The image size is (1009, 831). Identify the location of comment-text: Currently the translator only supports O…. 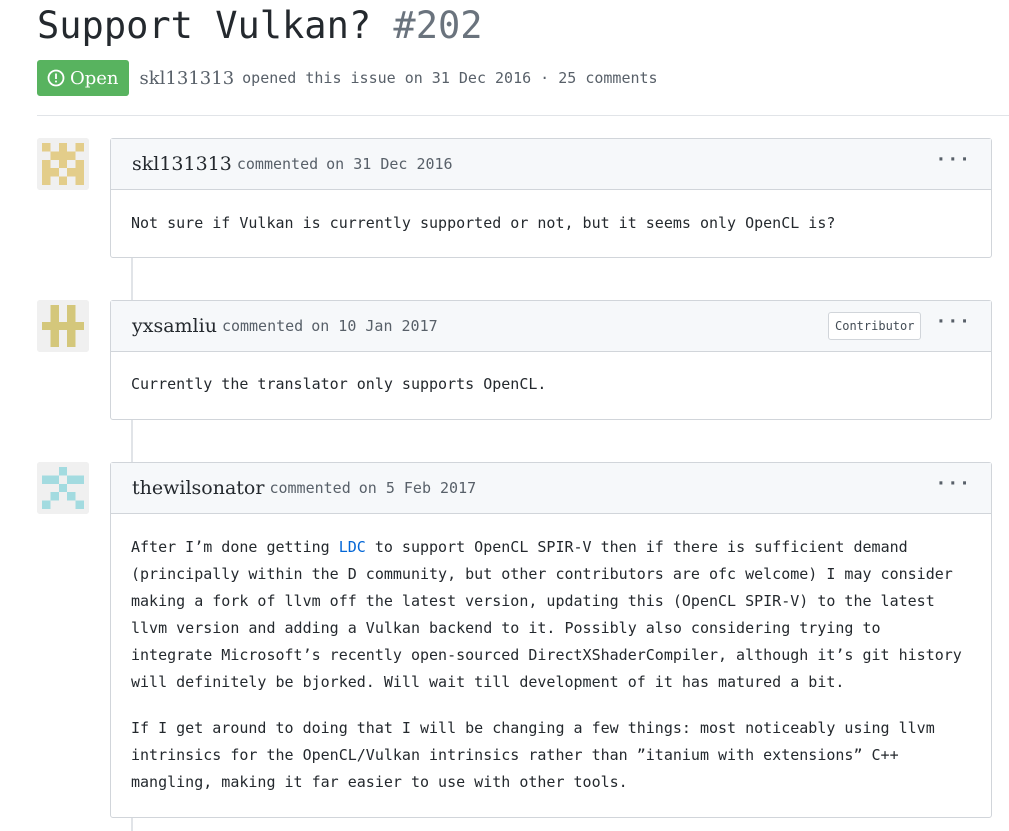
(339, 384).